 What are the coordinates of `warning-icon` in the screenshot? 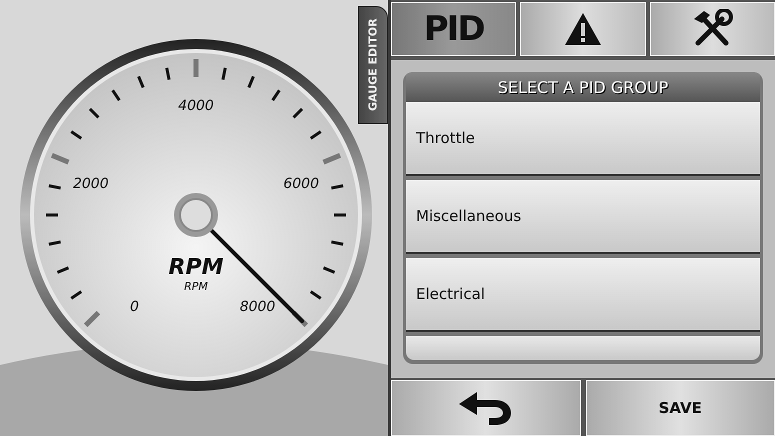 It's located at (582, 29).